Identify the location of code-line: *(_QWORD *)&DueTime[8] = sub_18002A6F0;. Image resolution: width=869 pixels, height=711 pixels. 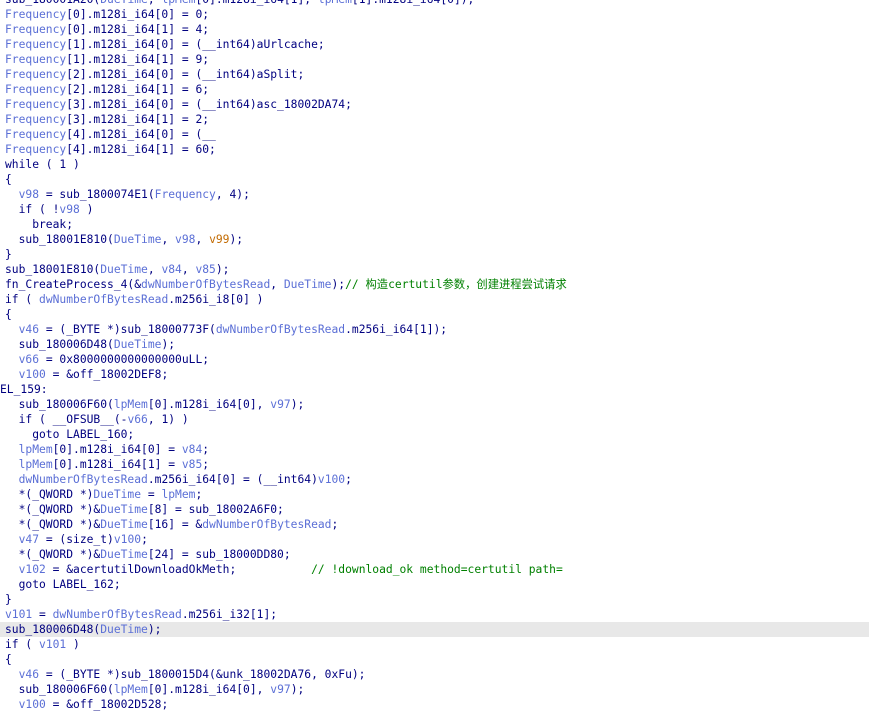
(434, 509).